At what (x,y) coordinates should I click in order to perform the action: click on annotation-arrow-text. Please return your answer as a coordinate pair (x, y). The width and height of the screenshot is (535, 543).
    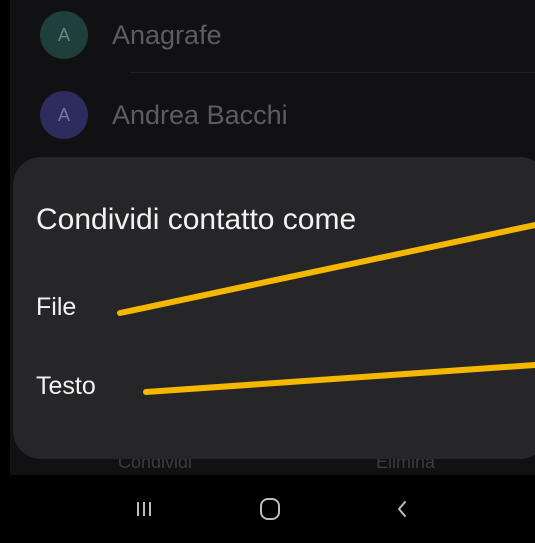
    Looking at the image, I should click on (339, 378).